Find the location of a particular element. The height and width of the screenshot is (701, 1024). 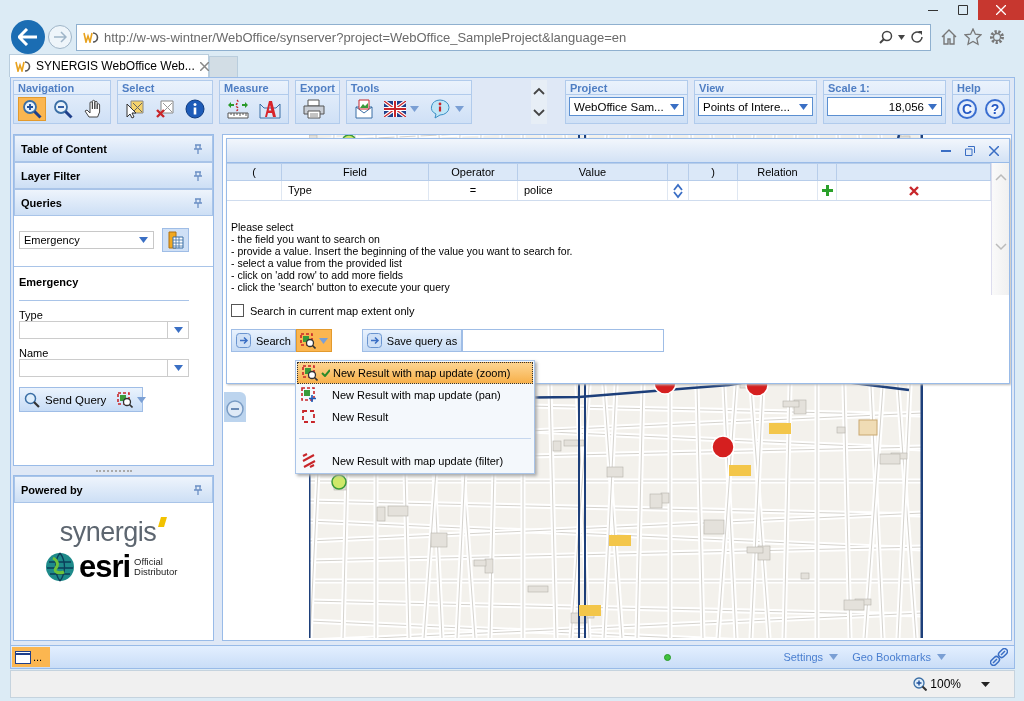

plus-icon is located at coordinates (827, 190).